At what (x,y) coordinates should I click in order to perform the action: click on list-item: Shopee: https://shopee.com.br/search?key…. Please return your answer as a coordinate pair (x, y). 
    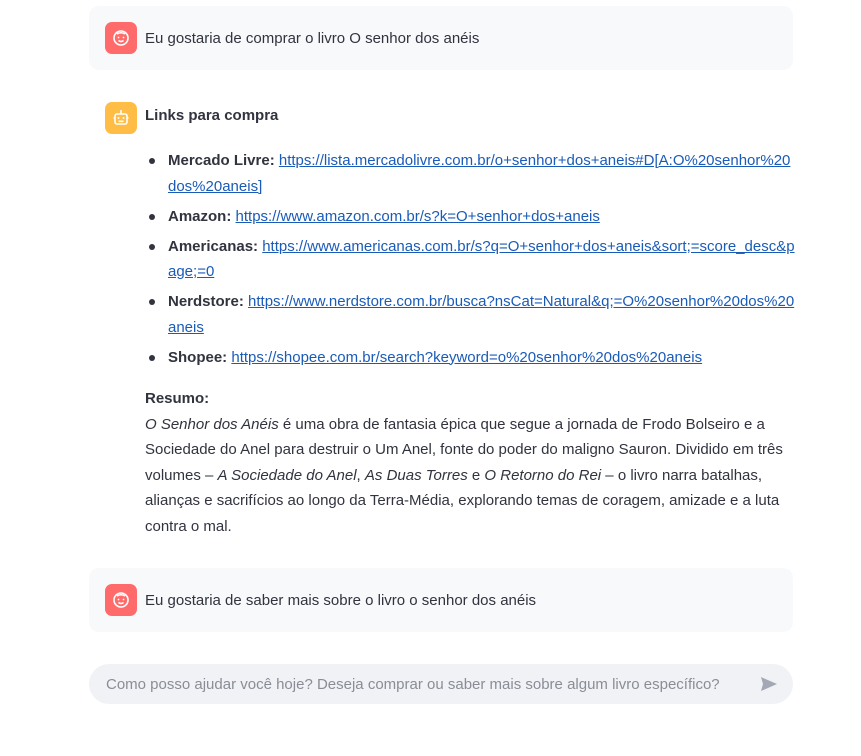
    Looking at the image, I should click on (470, 358).